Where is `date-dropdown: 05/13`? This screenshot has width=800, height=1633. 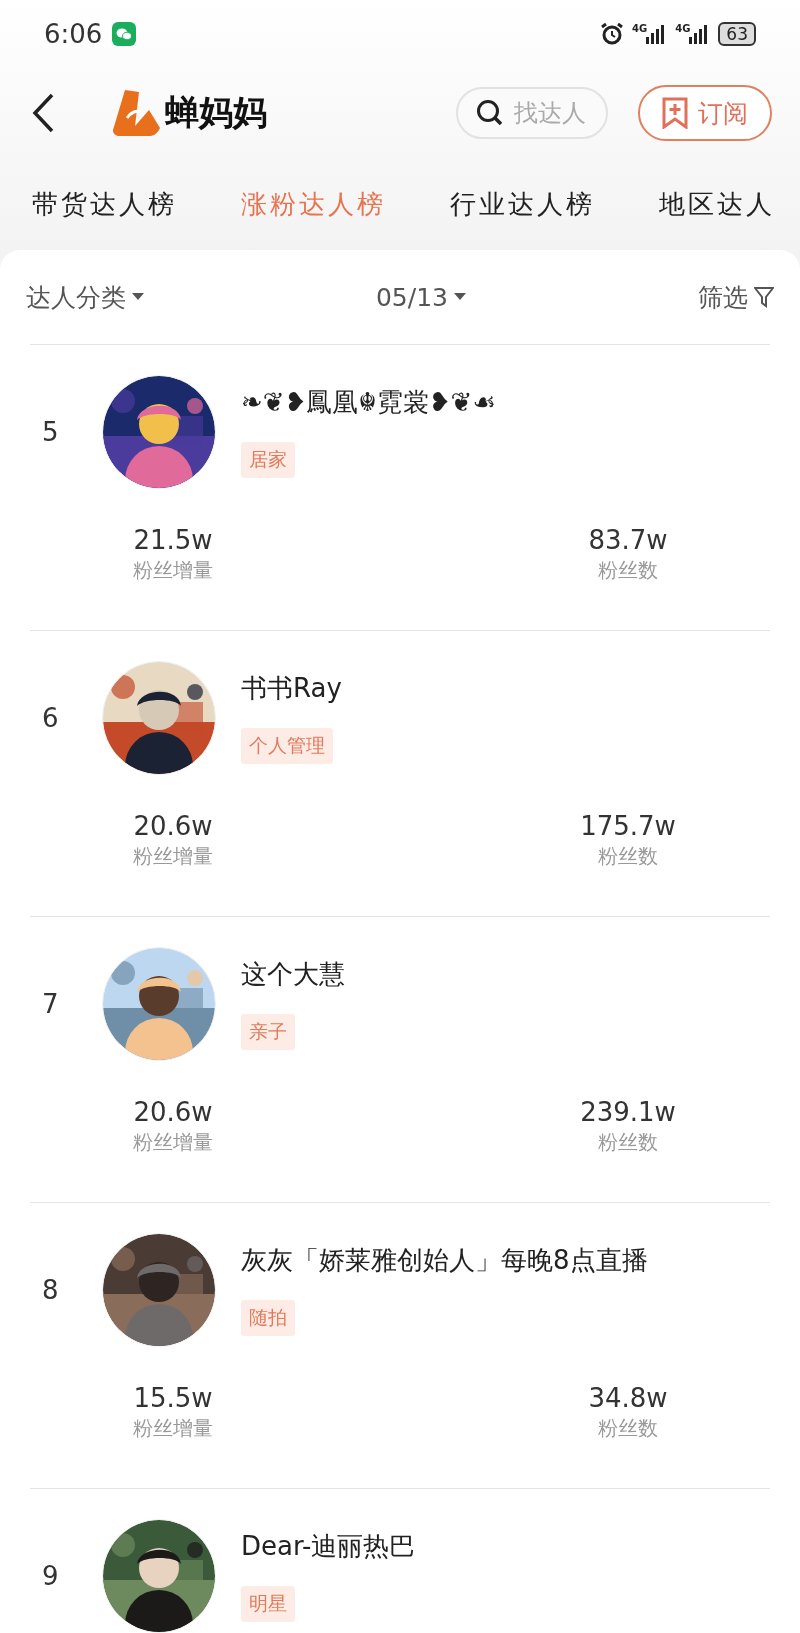 date-dropdown: 05/13 is located at coordinates (420, 297).